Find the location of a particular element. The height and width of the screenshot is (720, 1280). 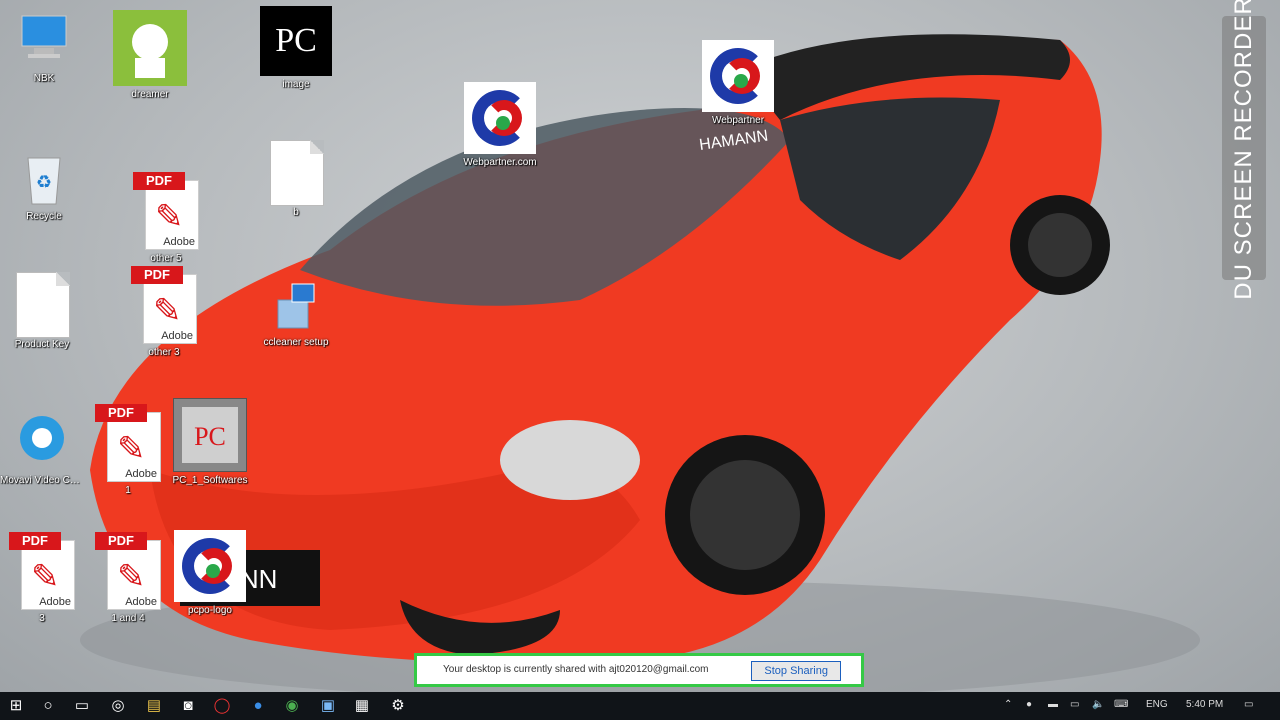

chrome-icon: ◉ is located at coordinates (292, 706).